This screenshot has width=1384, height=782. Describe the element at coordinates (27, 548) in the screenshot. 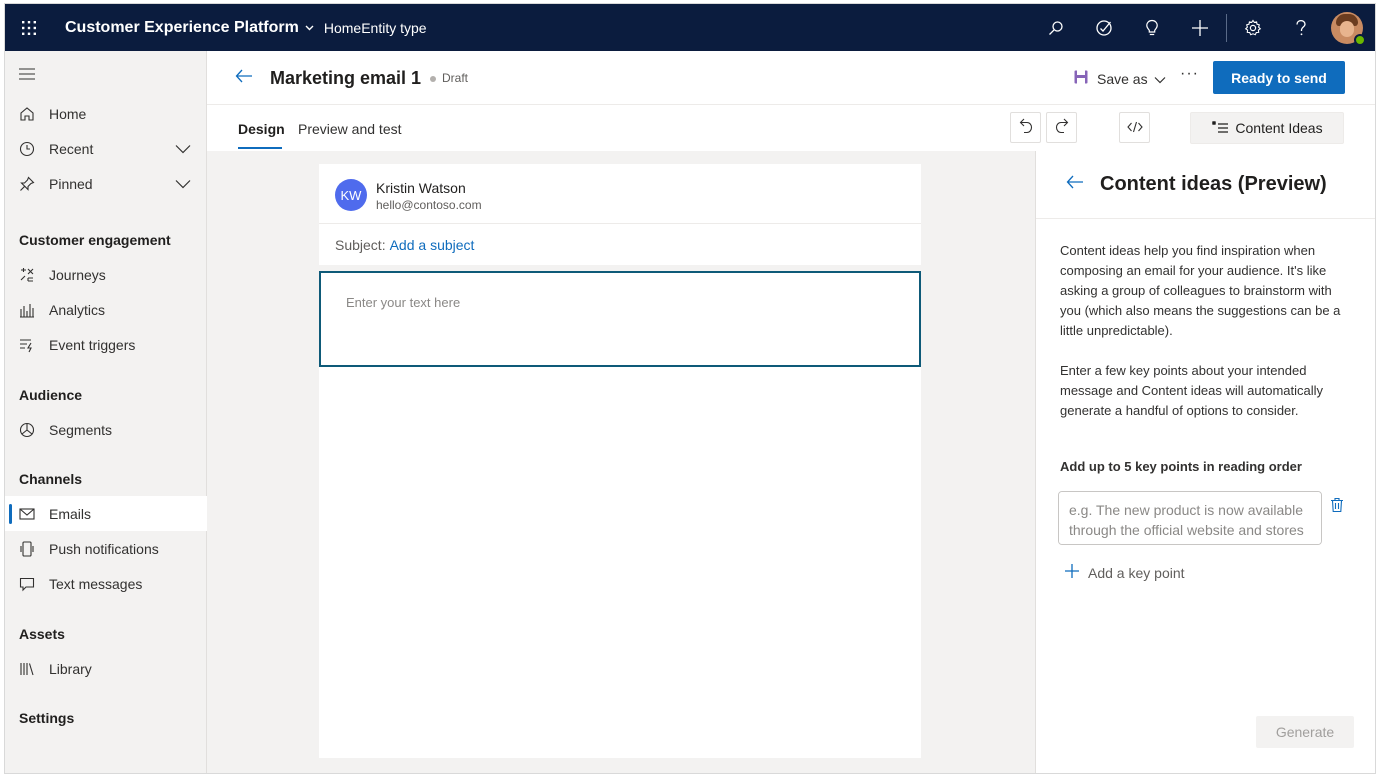

I see `push-notification-icon` at that location.